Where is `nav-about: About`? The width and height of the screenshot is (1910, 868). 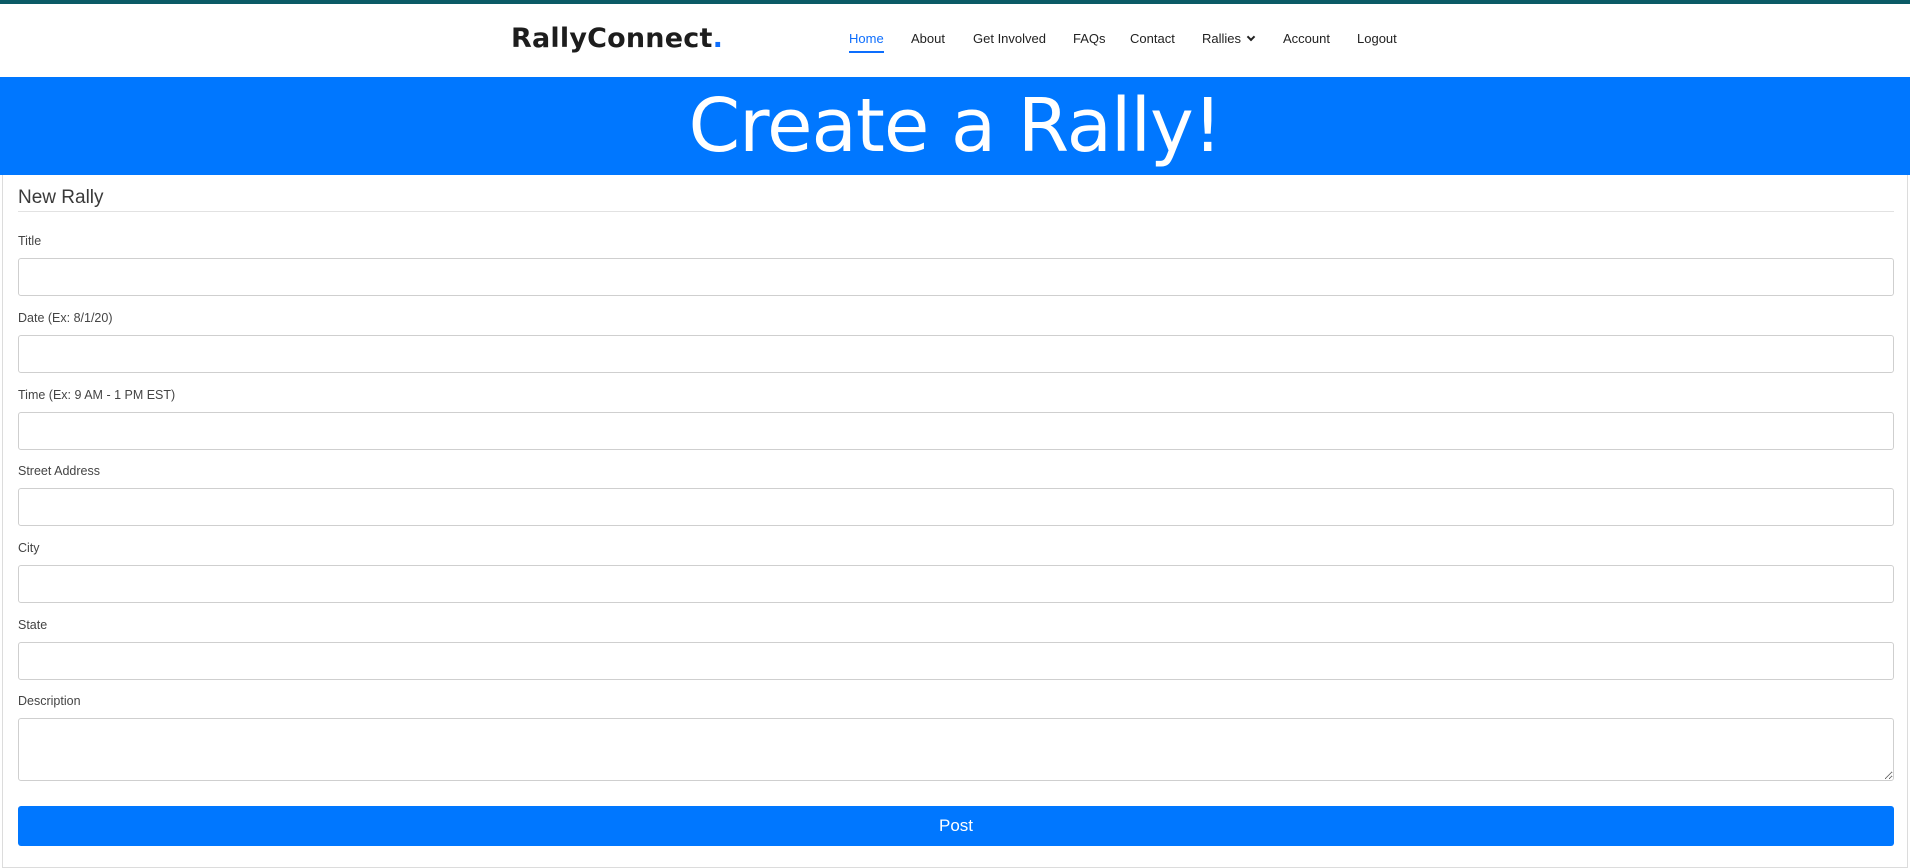
nav-about: About is located at coordinates (928, 38).